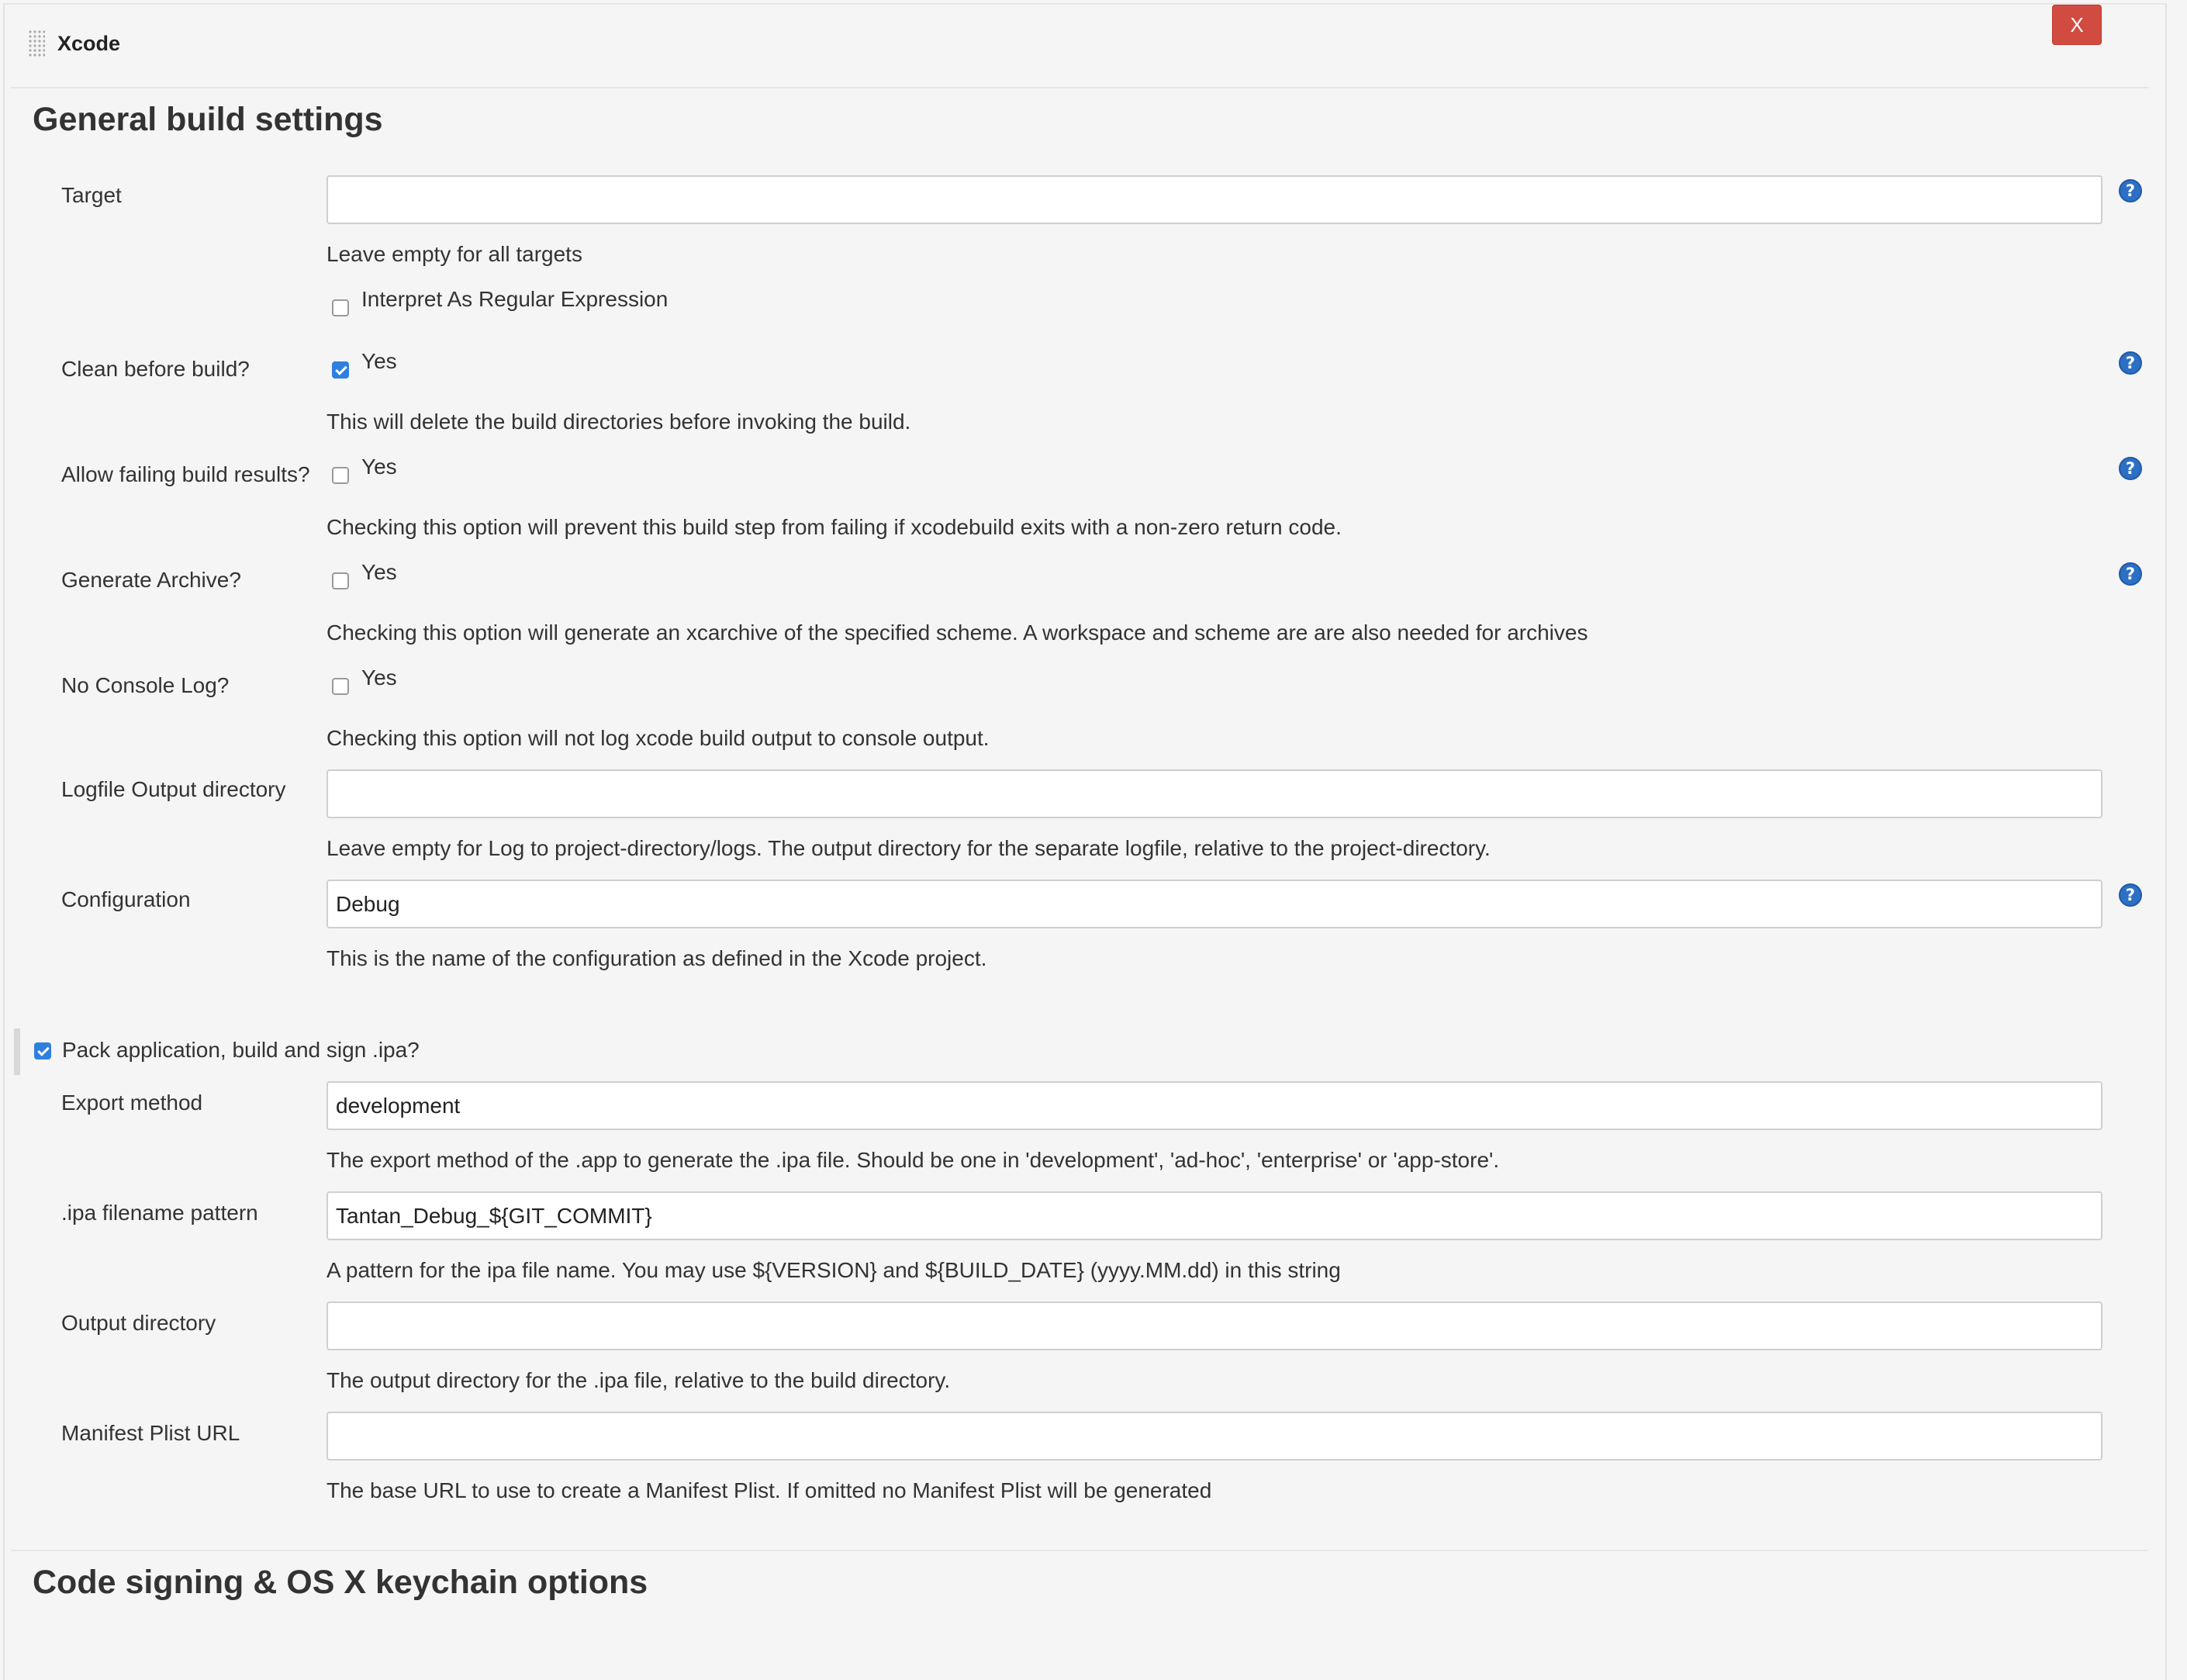  I want to click on clean-label: Clean before build?, so click(155, 369).